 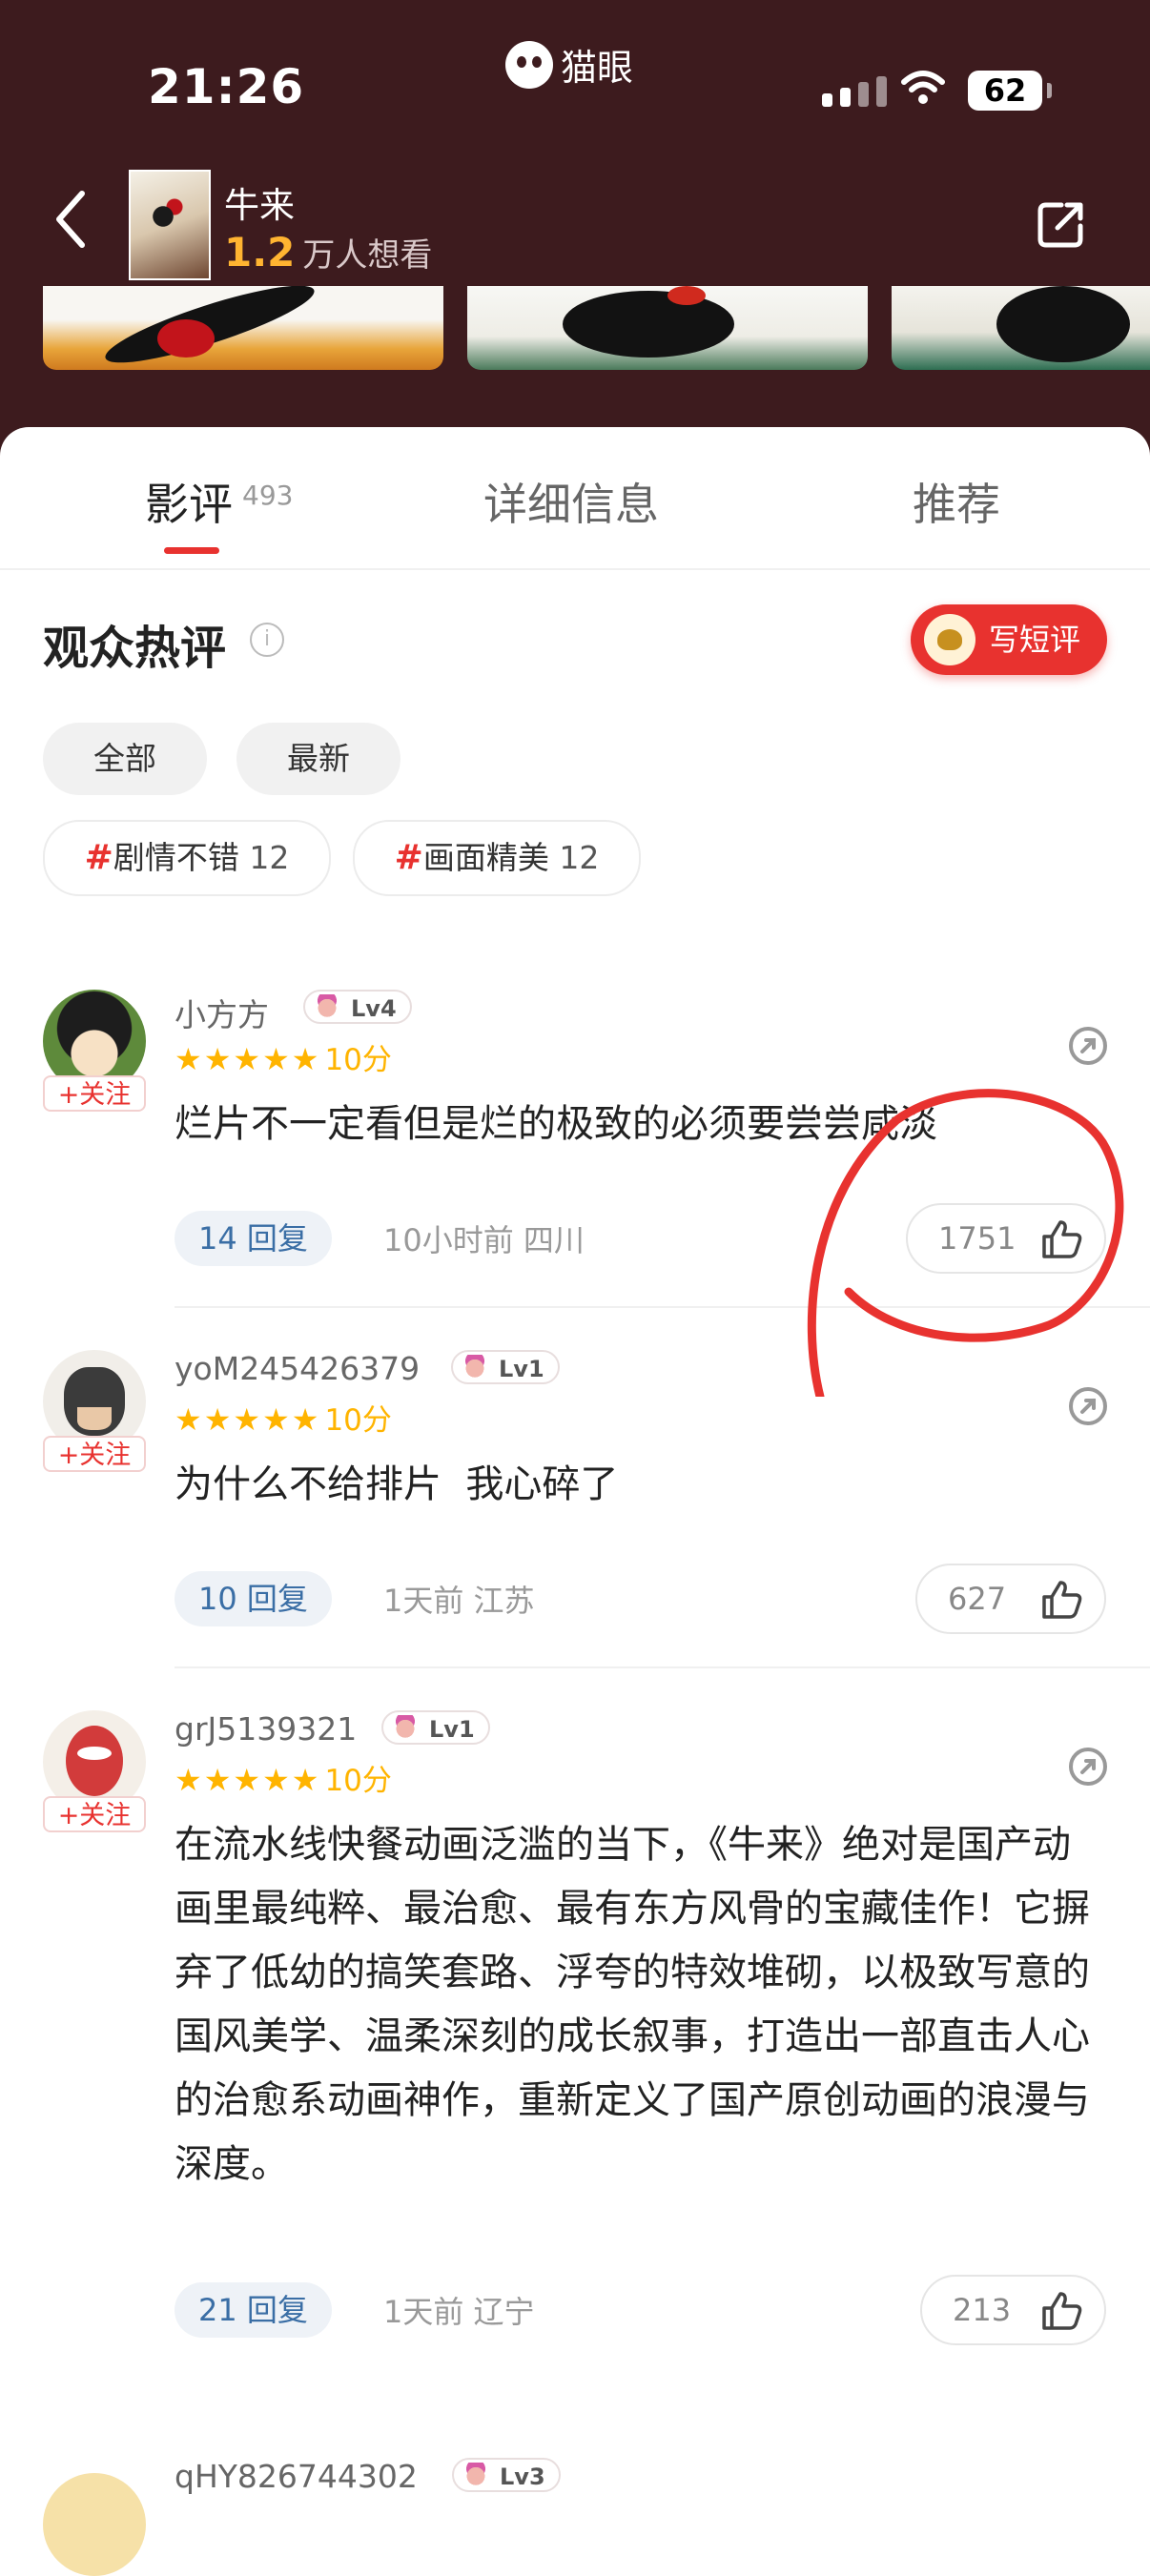 What do you see at coordinates (504, 2312) in the screenshot?
I see `review-location: 辽宁` at bounding box center [504, 2312].